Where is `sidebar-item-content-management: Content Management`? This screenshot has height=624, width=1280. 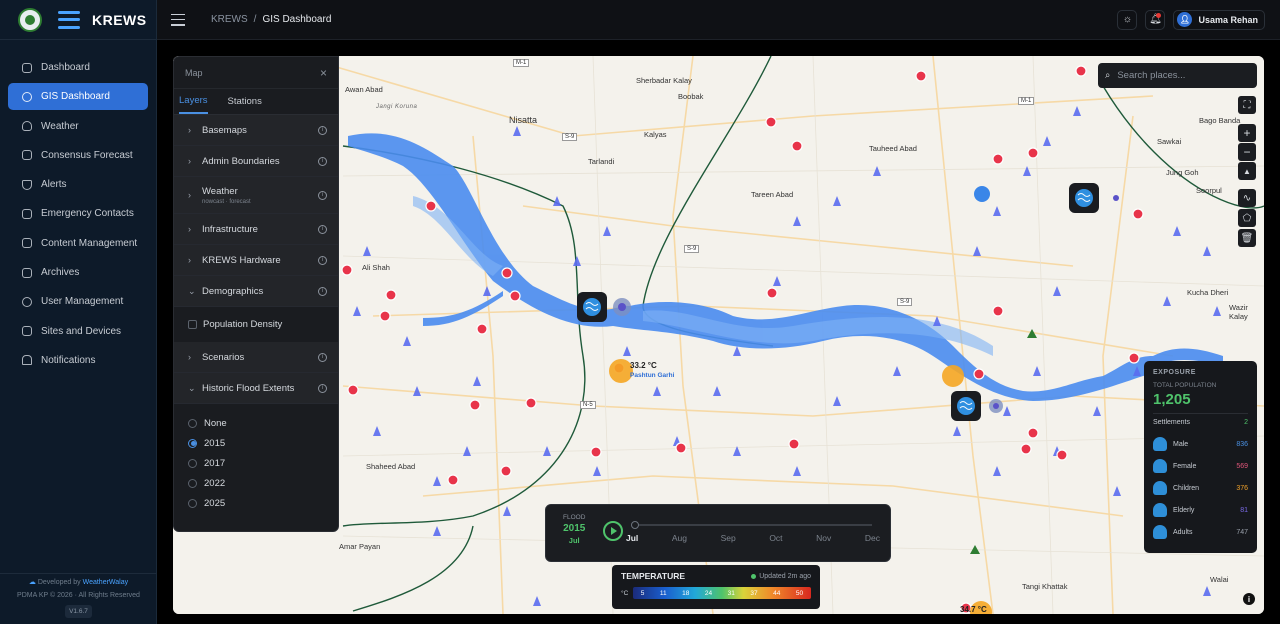
sidebar-item-content-management: Content Management is located at coordinates (78, 243).